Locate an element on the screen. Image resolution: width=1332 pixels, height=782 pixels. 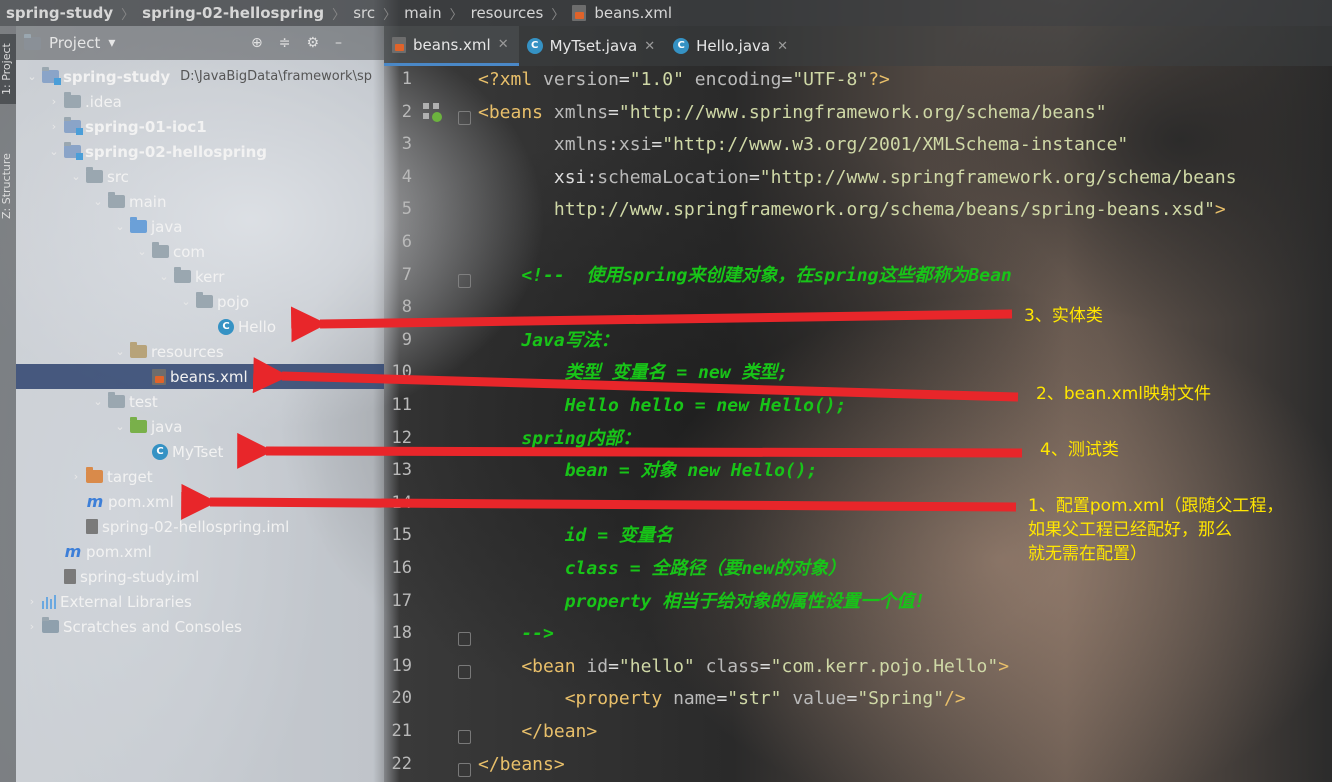
tree-item-label: .idea is located at coordinates (103, 101).